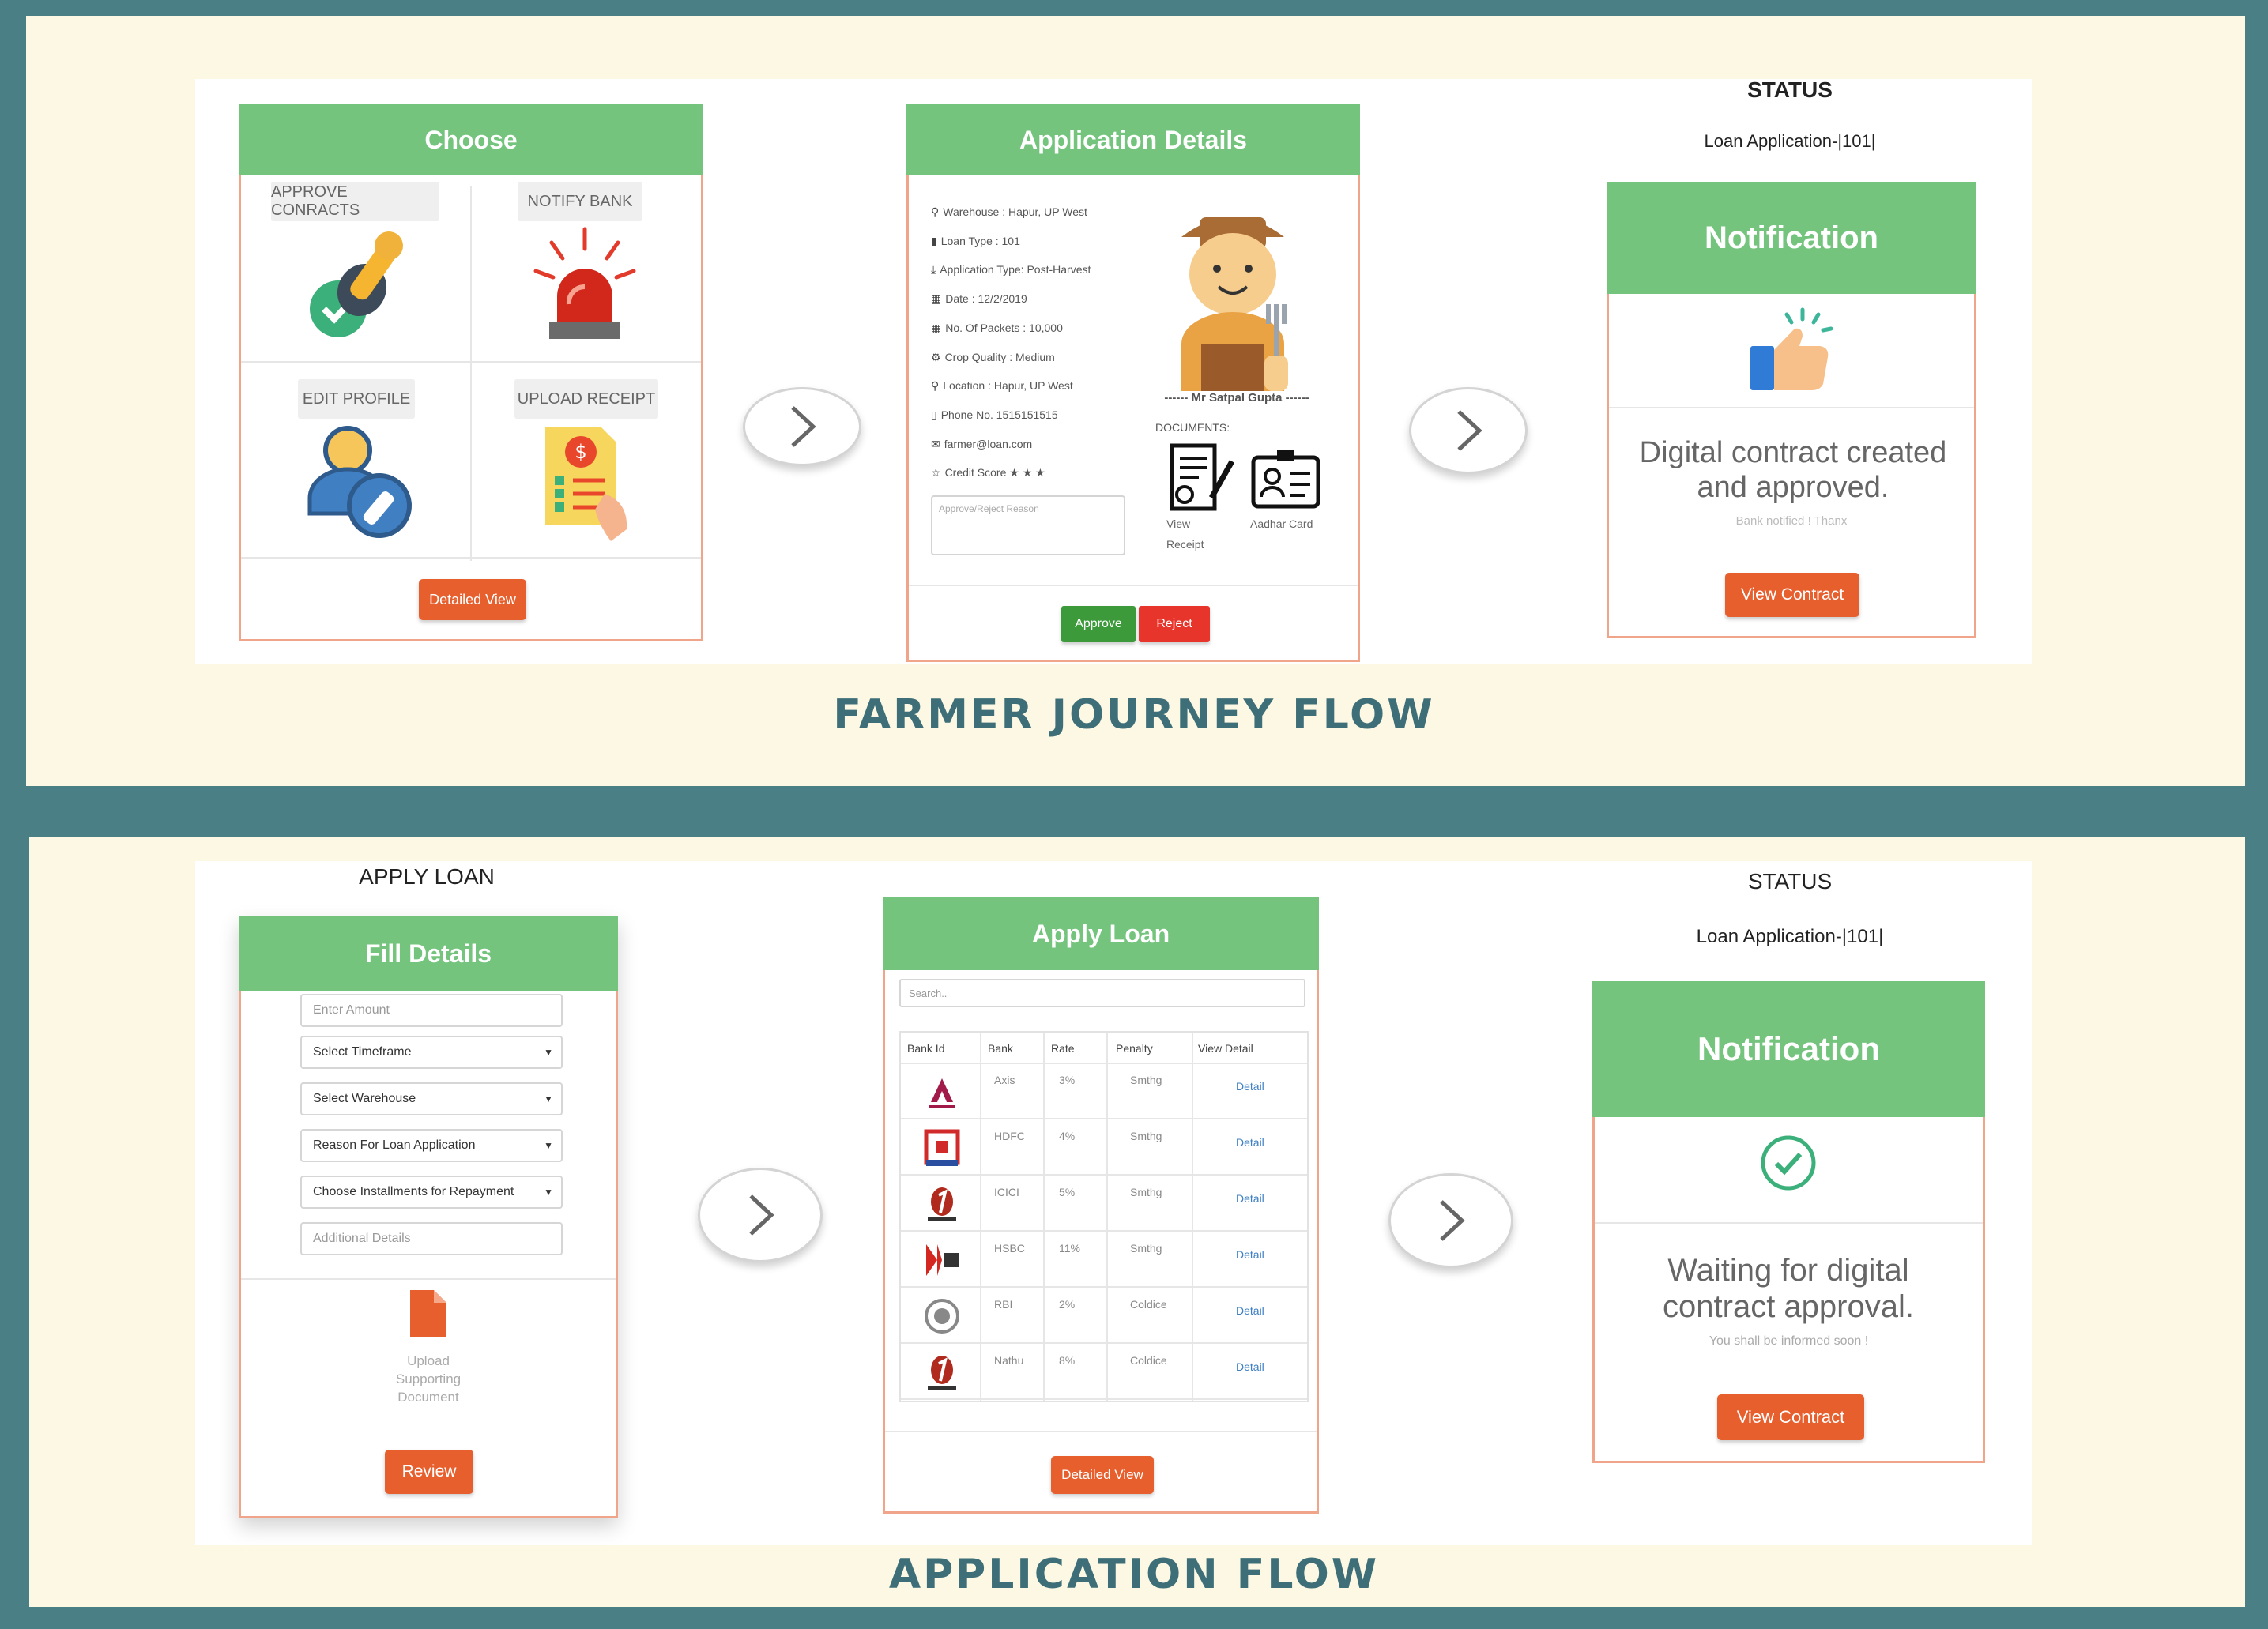 This screenshot has width=2268, height=1629. What do you see at coordinates (1002, 386) in the screenshot?
I see `detail-row: ⚲ Location : Hapur, UP West` at bounding box center [1002, 386].